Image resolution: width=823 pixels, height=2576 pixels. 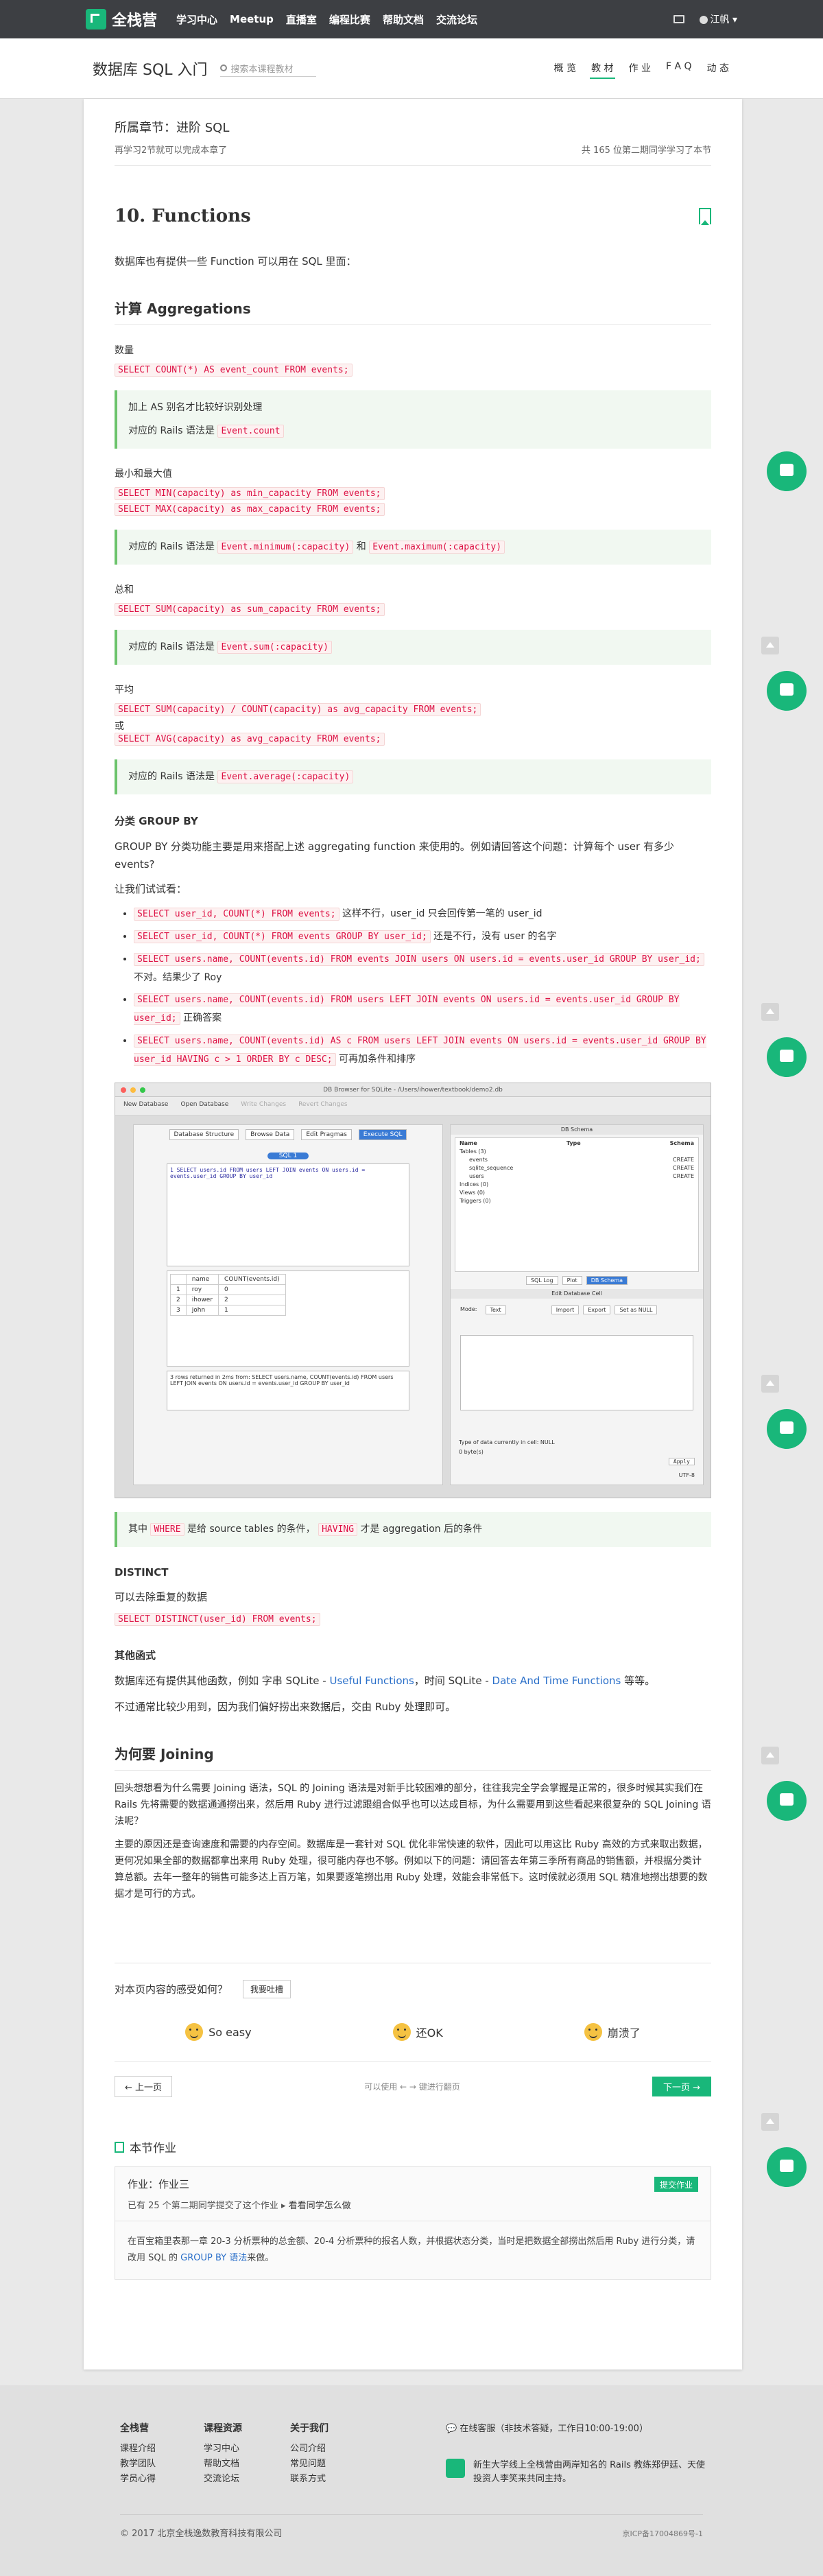 I want to click on footer-link: 公司介绍, so click(x=309, y=2449).